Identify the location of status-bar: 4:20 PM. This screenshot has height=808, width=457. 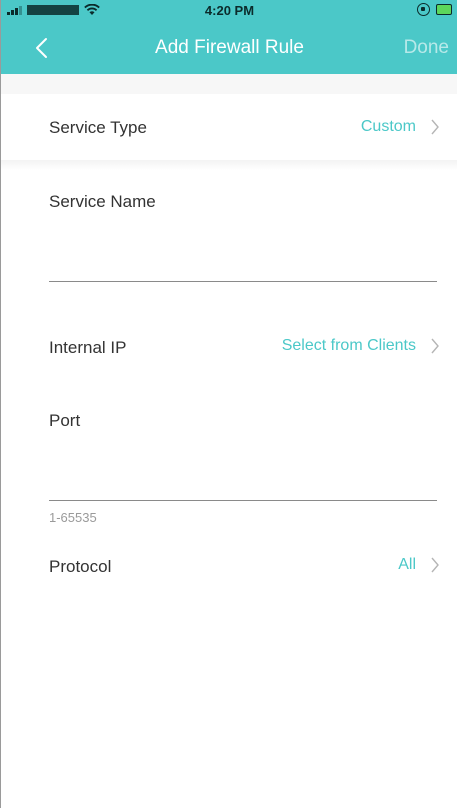
(229, 11).